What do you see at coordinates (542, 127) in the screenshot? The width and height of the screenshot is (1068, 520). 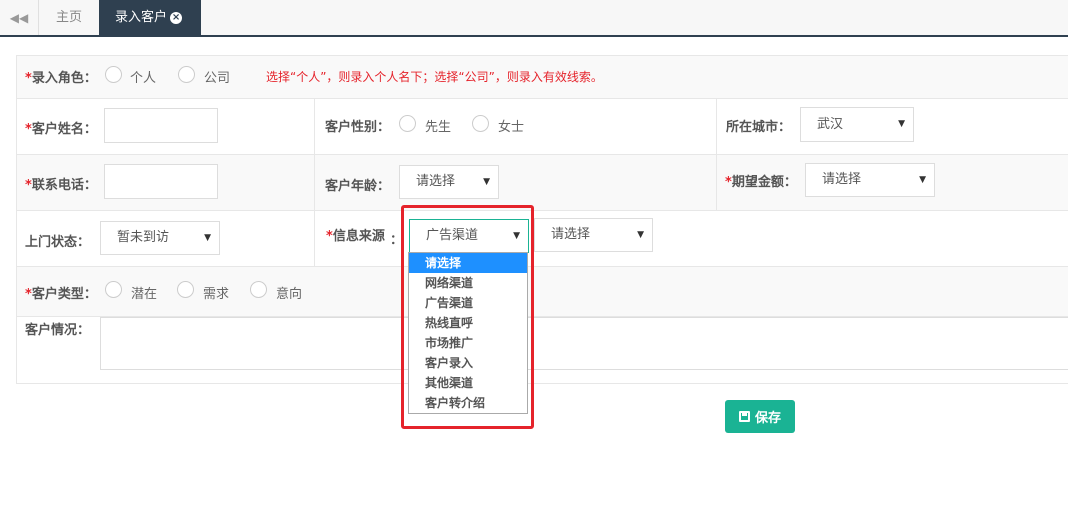 I see `form-row-name: *客户姓名： 客户性别： 先生 女士 所在城市： 武汉 ▼` at bounding box center [542, 127].